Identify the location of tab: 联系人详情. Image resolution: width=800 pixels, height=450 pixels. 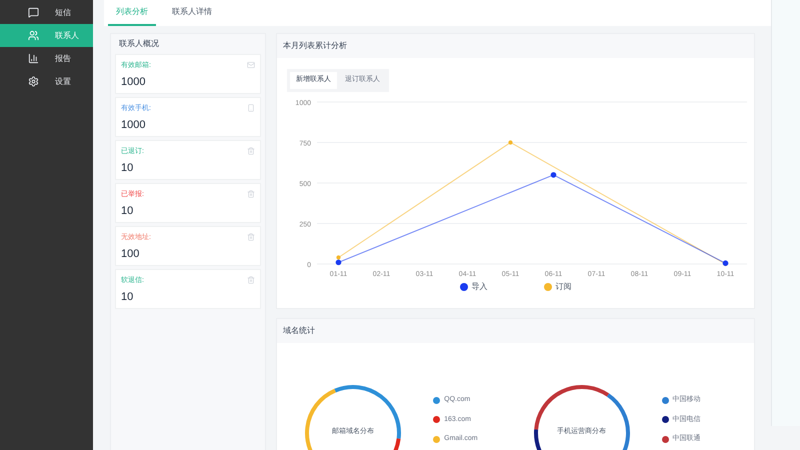
(192, 13).